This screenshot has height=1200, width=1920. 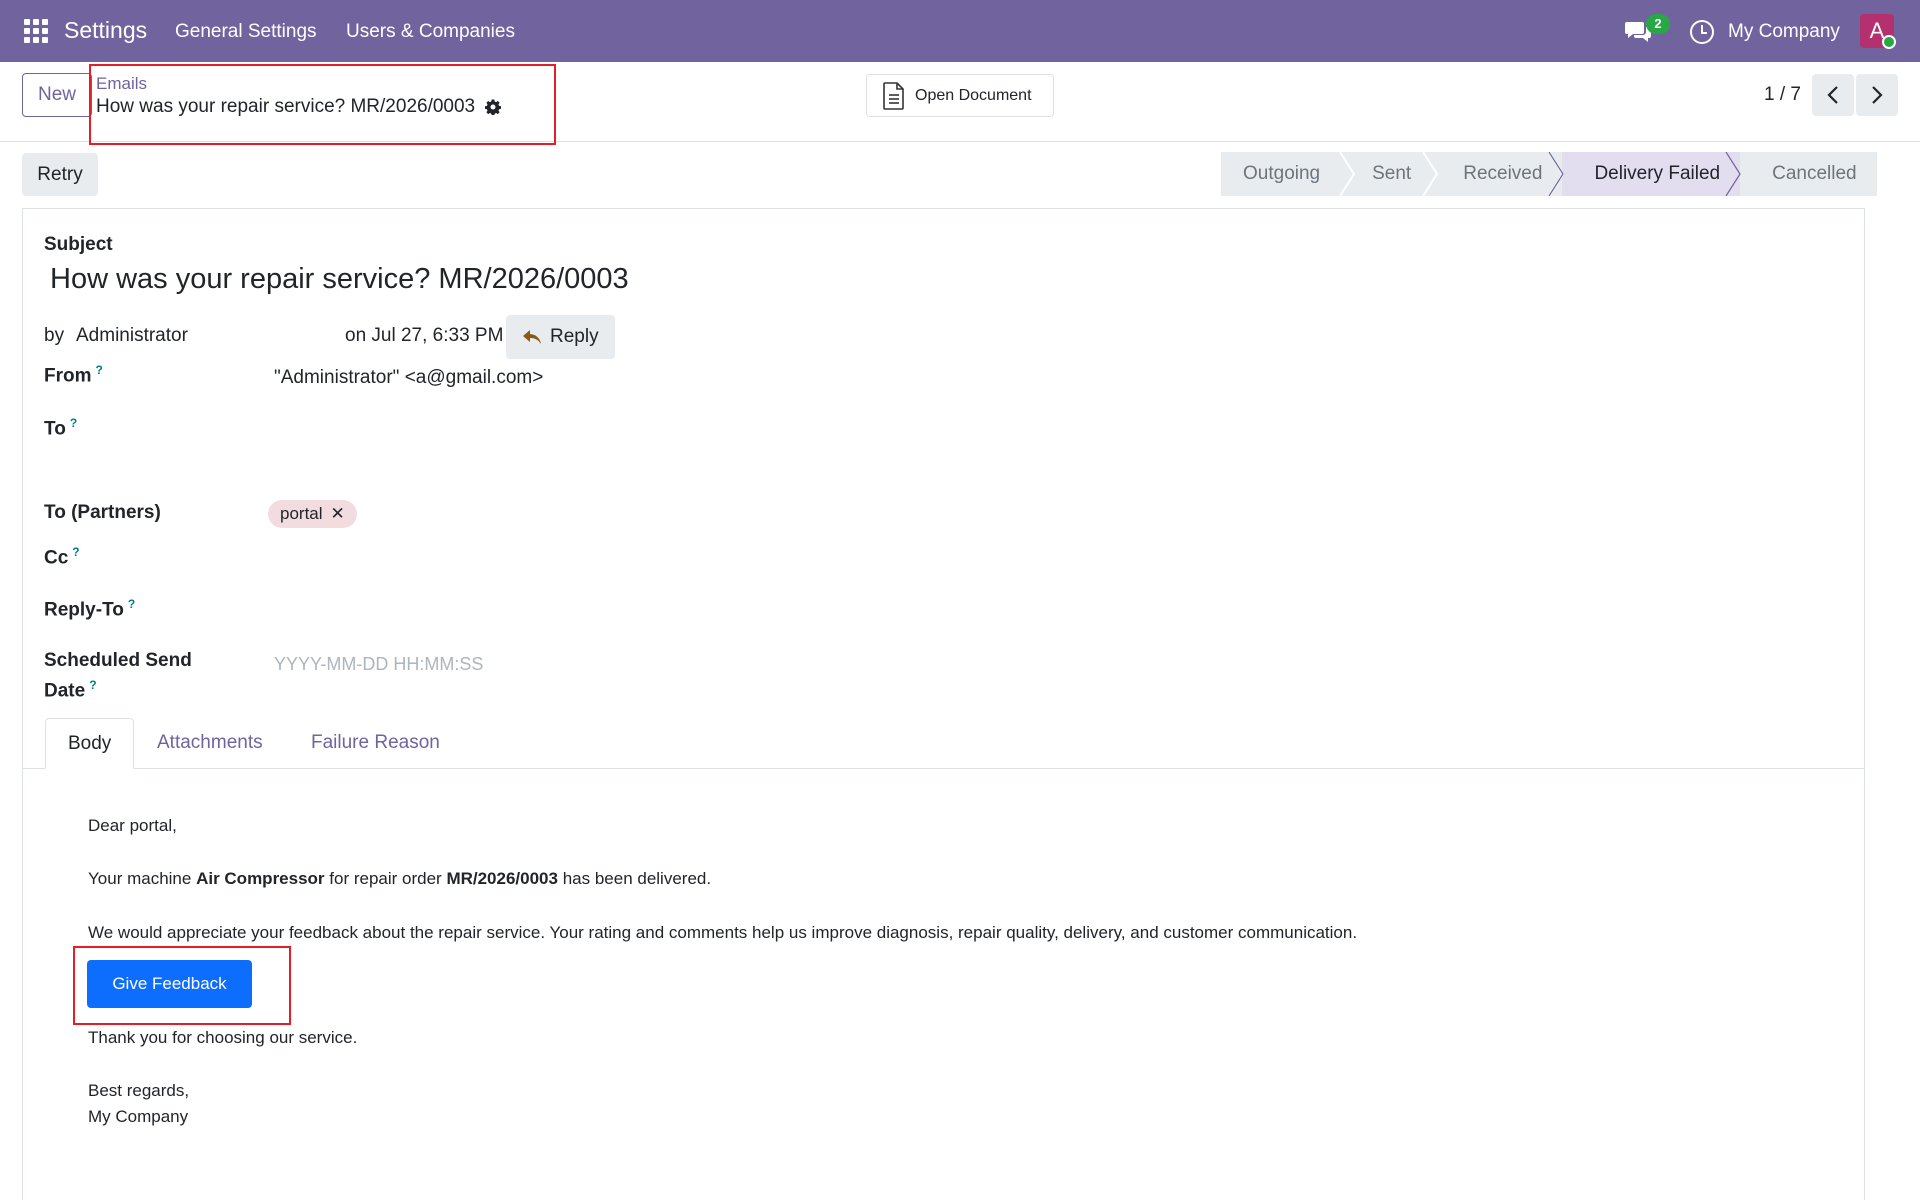 I want to click on repair-order-ref: MR/2026/0003, so click(x=502, y=878).